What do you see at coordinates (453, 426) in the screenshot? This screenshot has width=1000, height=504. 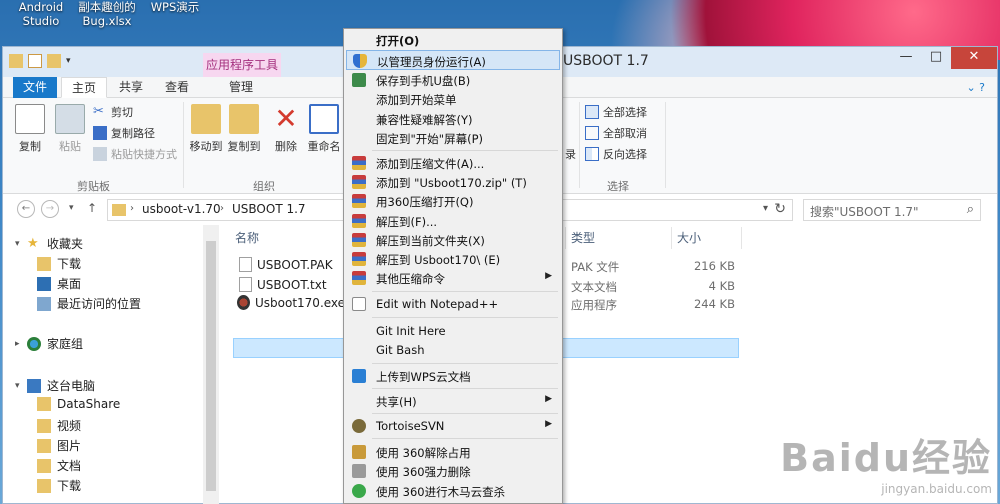 I see `menu-item-tortoisesvn: TortoiseSVN ▶` at bounding box center [453, 426].